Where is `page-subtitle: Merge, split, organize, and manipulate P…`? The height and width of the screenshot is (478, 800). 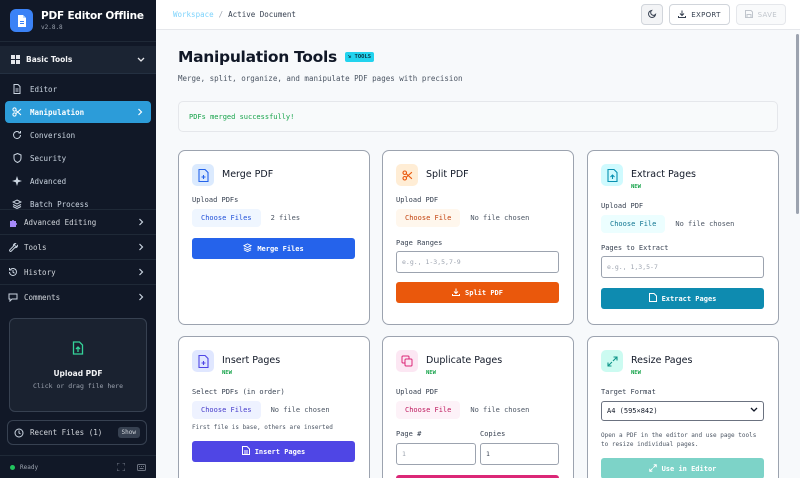
page-subtitle: Merge, split, organize, and manipulate P… is located at coordinates (320, 78).